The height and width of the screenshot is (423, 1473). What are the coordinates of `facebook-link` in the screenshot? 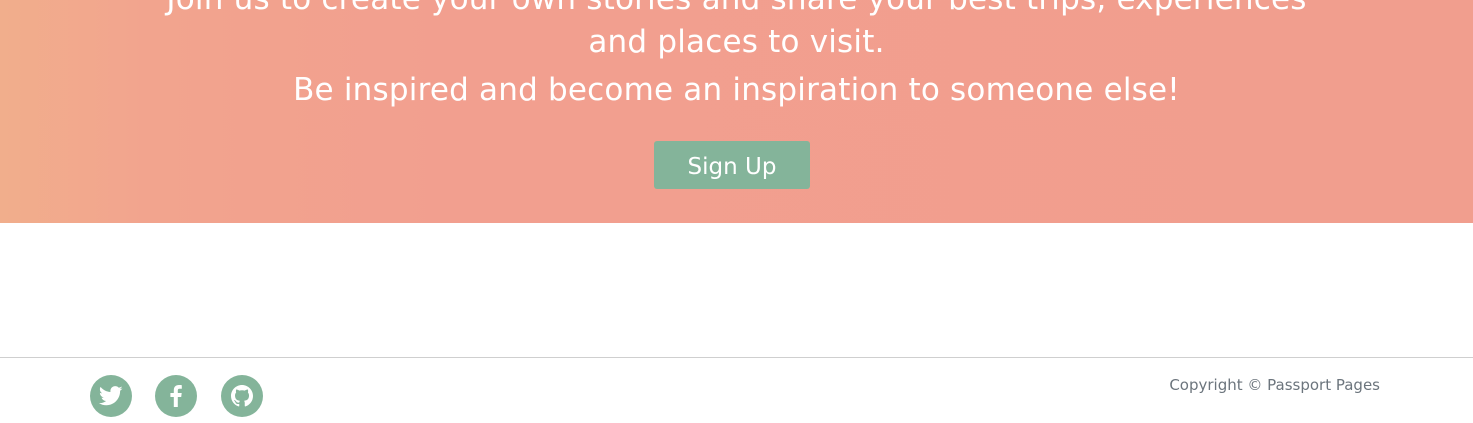 It's located at (176, 396).